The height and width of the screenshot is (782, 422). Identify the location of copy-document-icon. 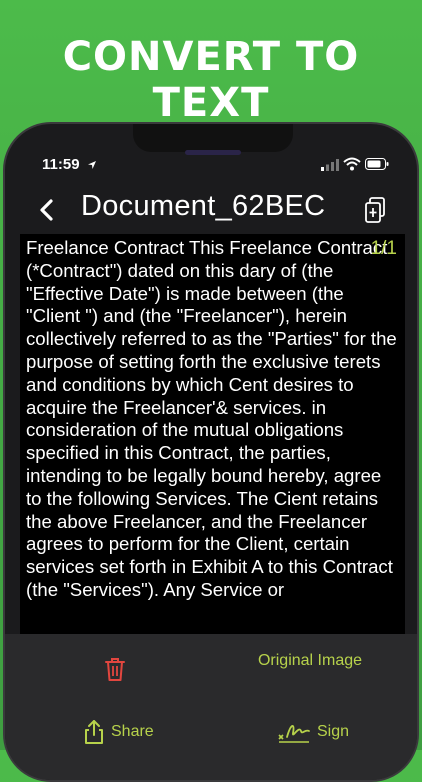
(376, 211).